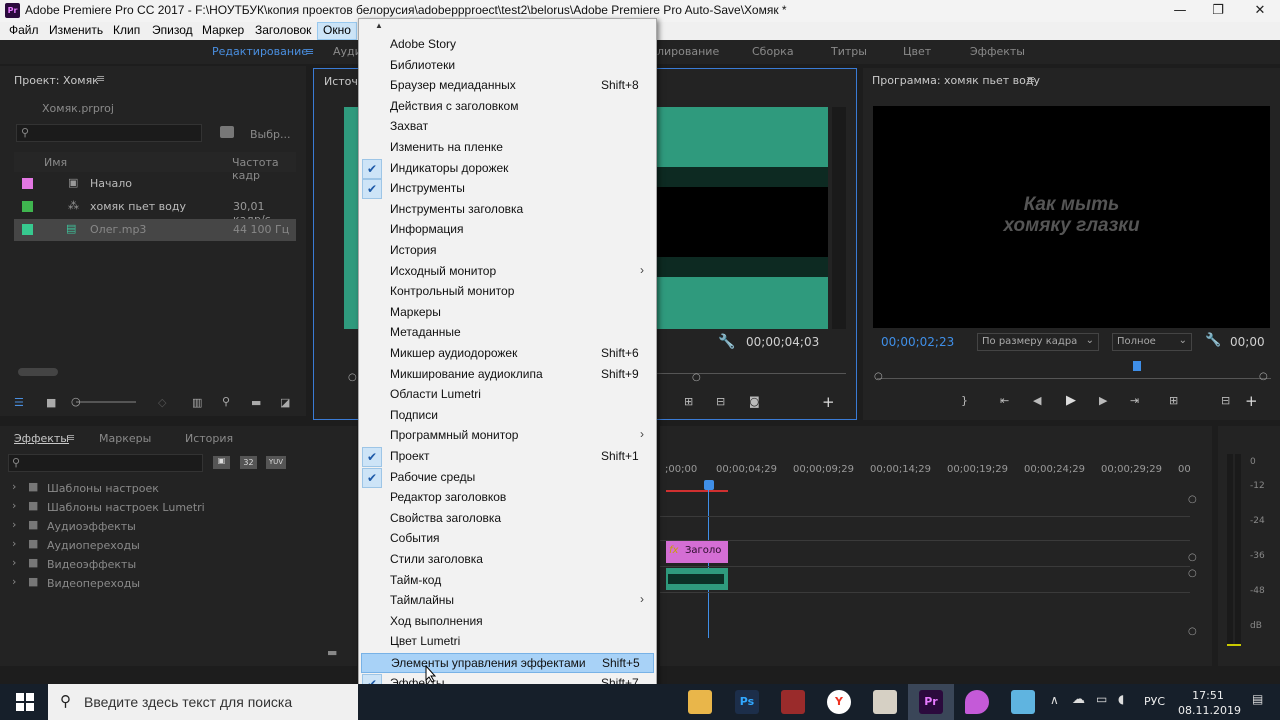  Describe the element at coordinates (379, 25) in the screenshot. I see `scroll-up-arrow: ▲` at that location.